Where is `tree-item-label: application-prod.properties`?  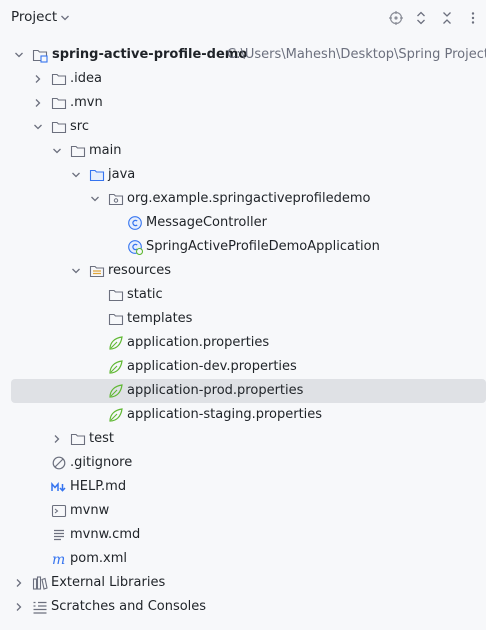
tree-item-label: application-prod.properties is located at coordinates (215, 390).